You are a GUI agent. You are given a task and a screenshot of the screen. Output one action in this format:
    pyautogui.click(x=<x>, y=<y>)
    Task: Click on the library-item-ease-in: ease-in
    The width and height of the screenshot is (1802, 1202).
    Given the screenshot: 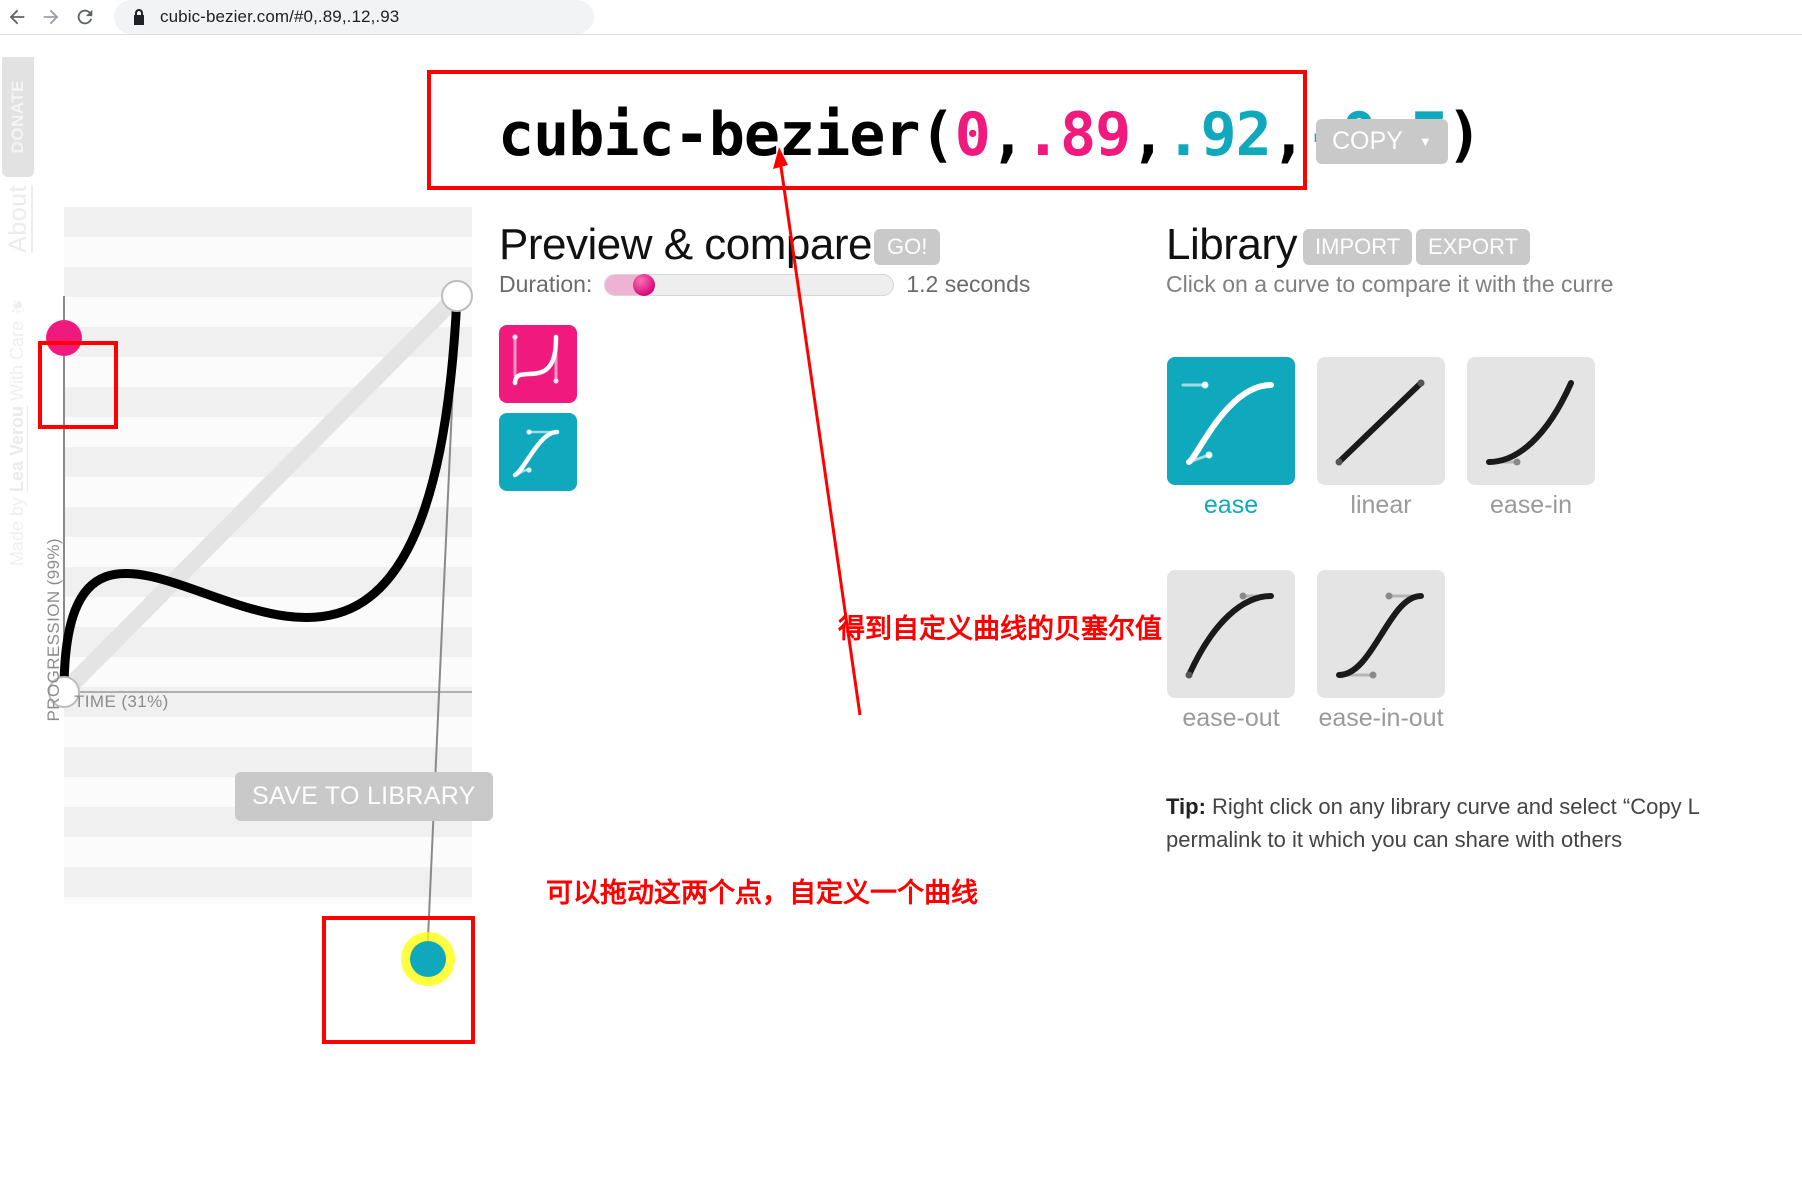 What is the action you would take?
    pyautogui.click(x=1531, y=438)
    